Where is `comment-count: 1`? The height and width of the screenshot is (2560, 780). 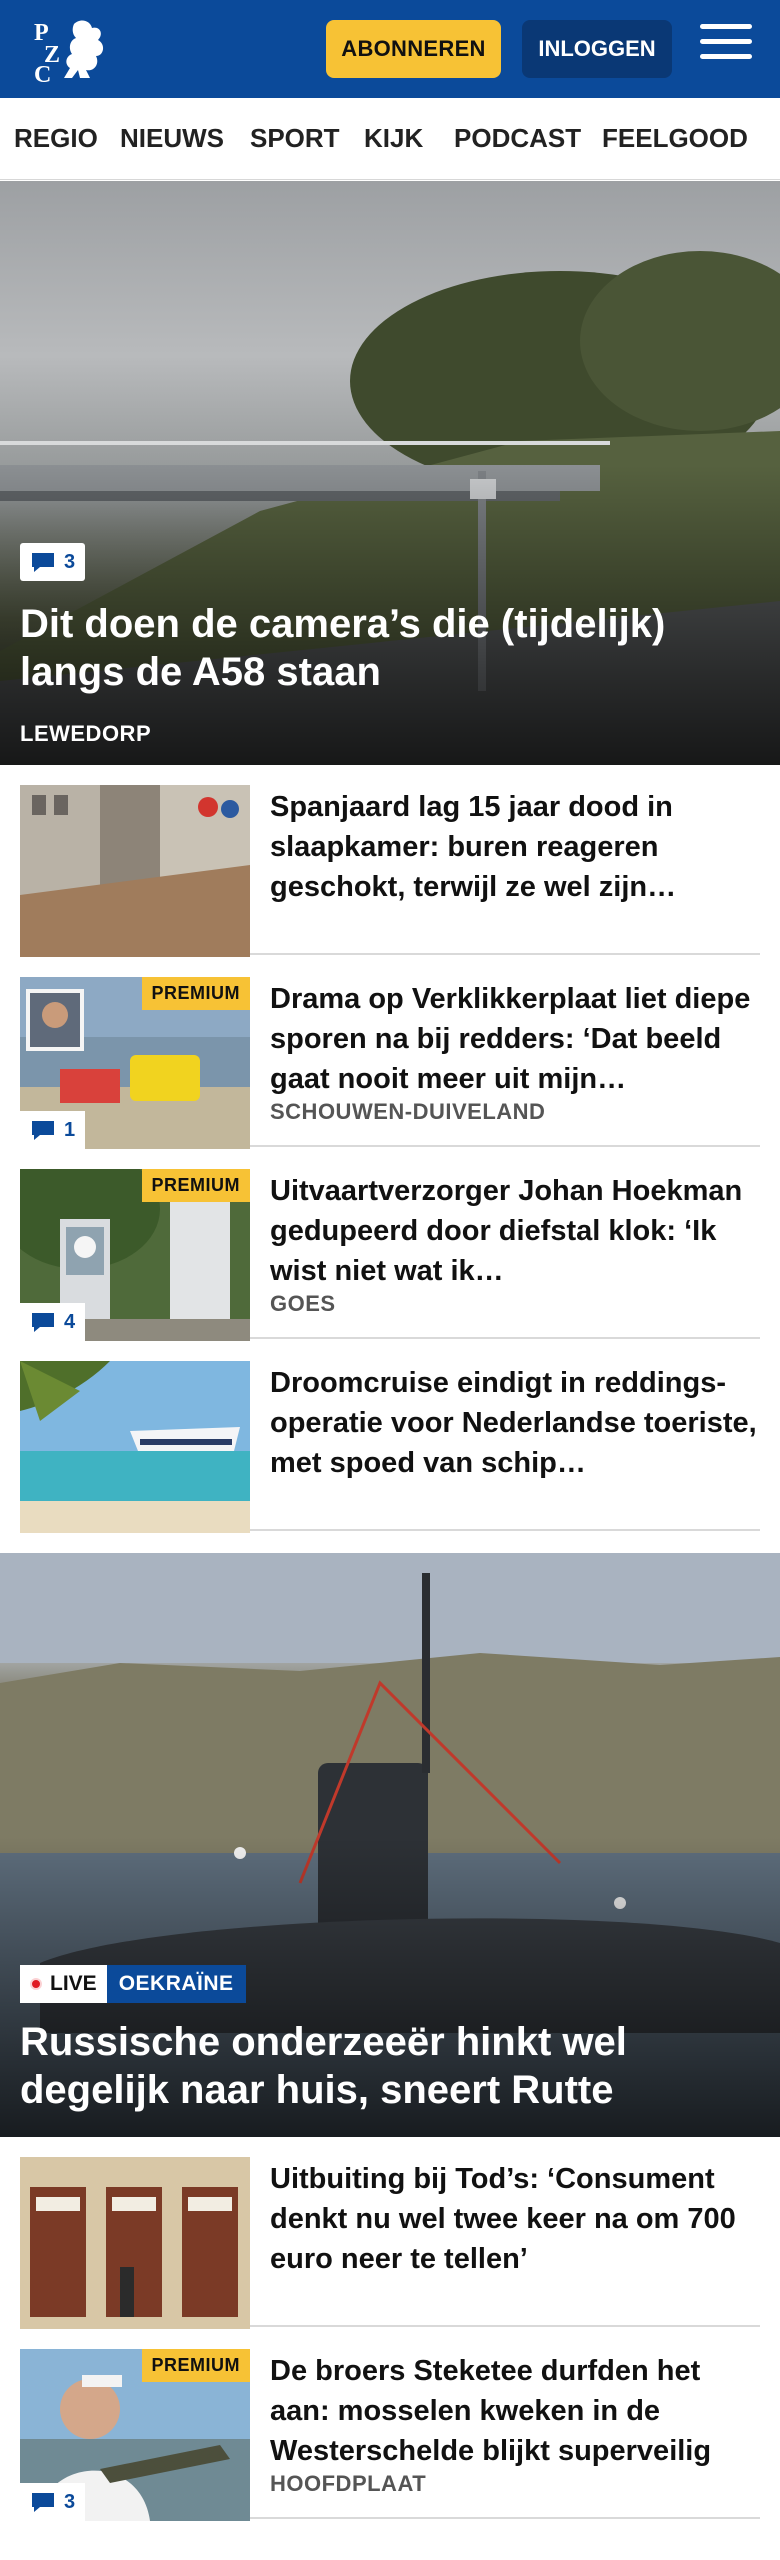 comment-count: 1 is located at coordinates (70, 1129).